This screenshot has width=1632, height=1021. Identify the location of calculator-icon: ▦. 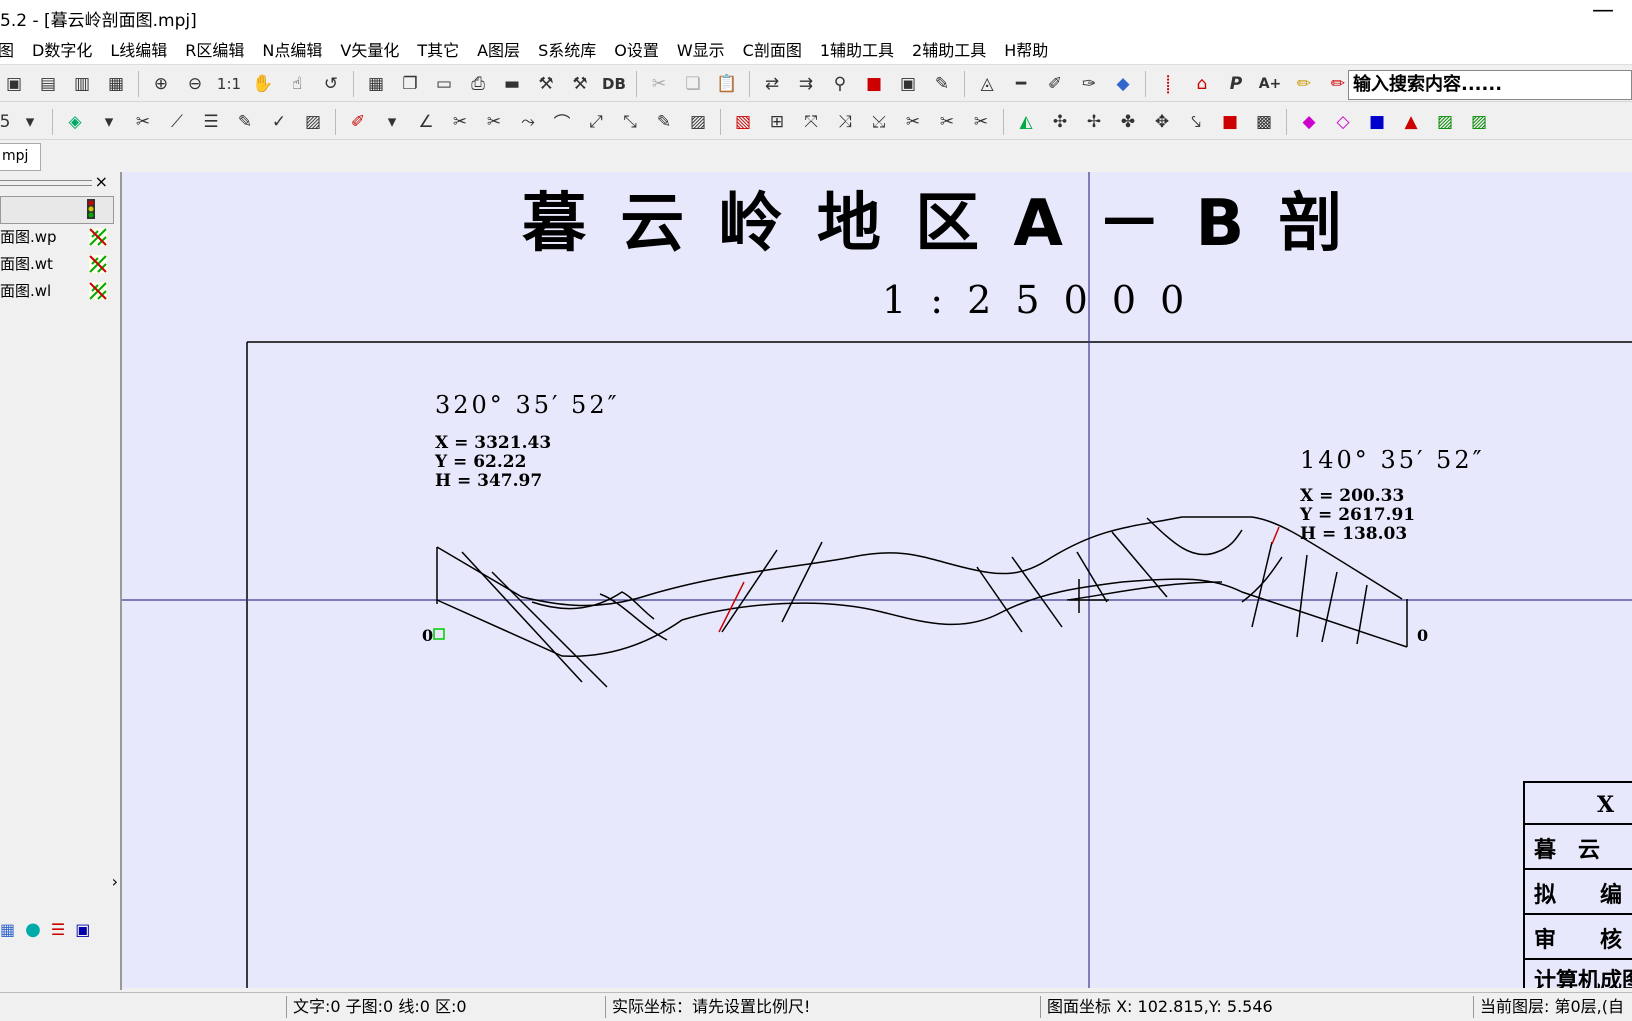
(376, 84).